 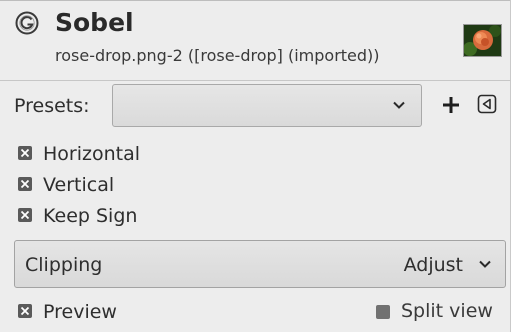 What do you see at coordinates (451, 110) in the screenshot?
I see `plus-icon` at bounding box center [451, 110].